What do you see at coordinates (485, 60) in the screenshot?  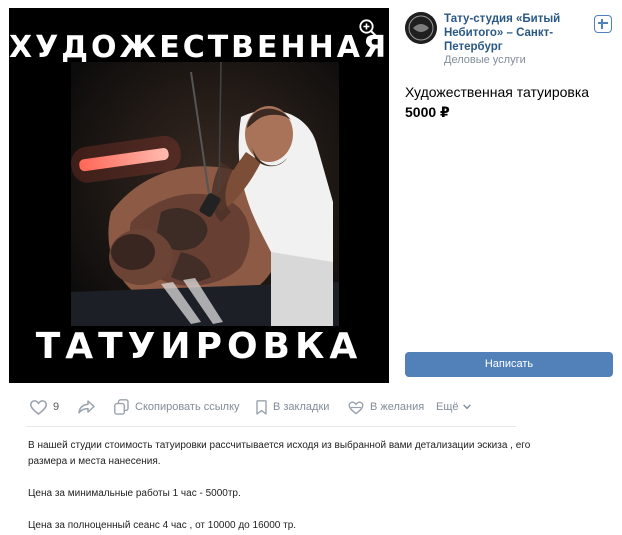 I see `shop-category: Деловые услуги` at bounding box center [485, 60].